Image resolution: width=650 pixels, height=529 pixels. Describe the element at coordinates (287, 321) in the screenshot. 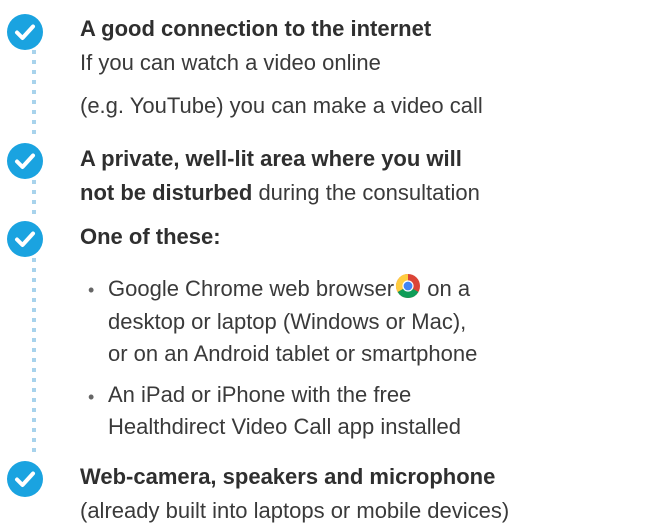

I see `bullet-1-line-2: desktop or laptop (Windows or Mac),` at that location.